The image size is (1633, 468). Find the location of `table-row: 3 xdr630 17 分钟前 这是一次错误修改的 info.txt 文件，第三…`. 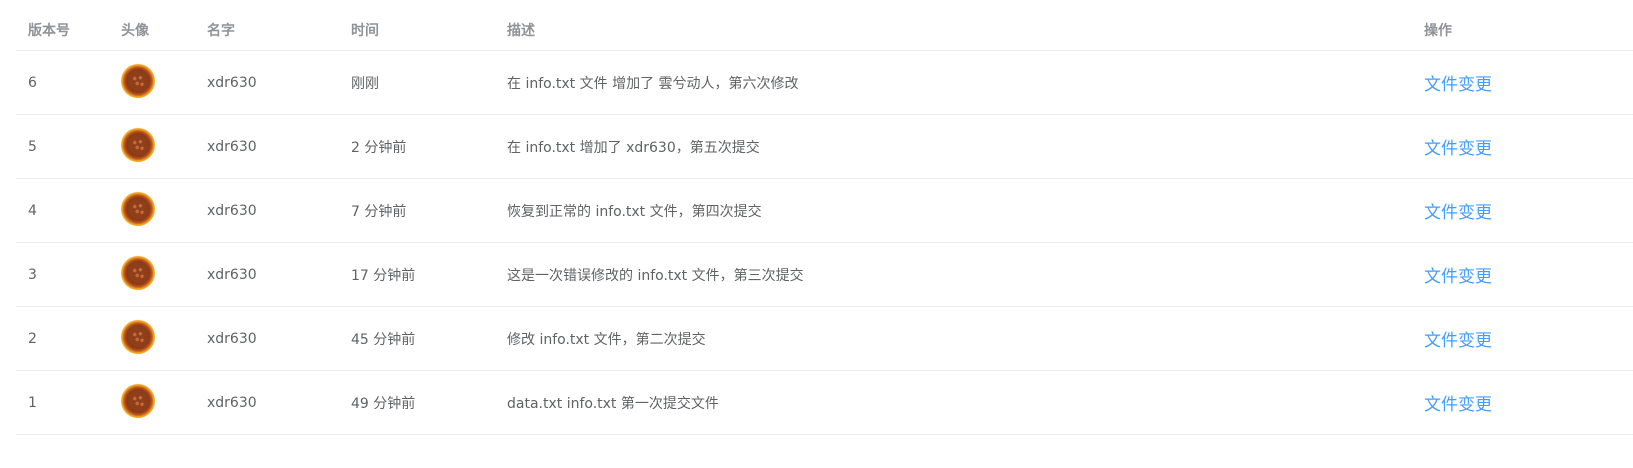

table-row: 3 xdr630 17 分钟前 这是一次错误修改的 info.txt 文件，第三… is located at coordinates (824, 275).